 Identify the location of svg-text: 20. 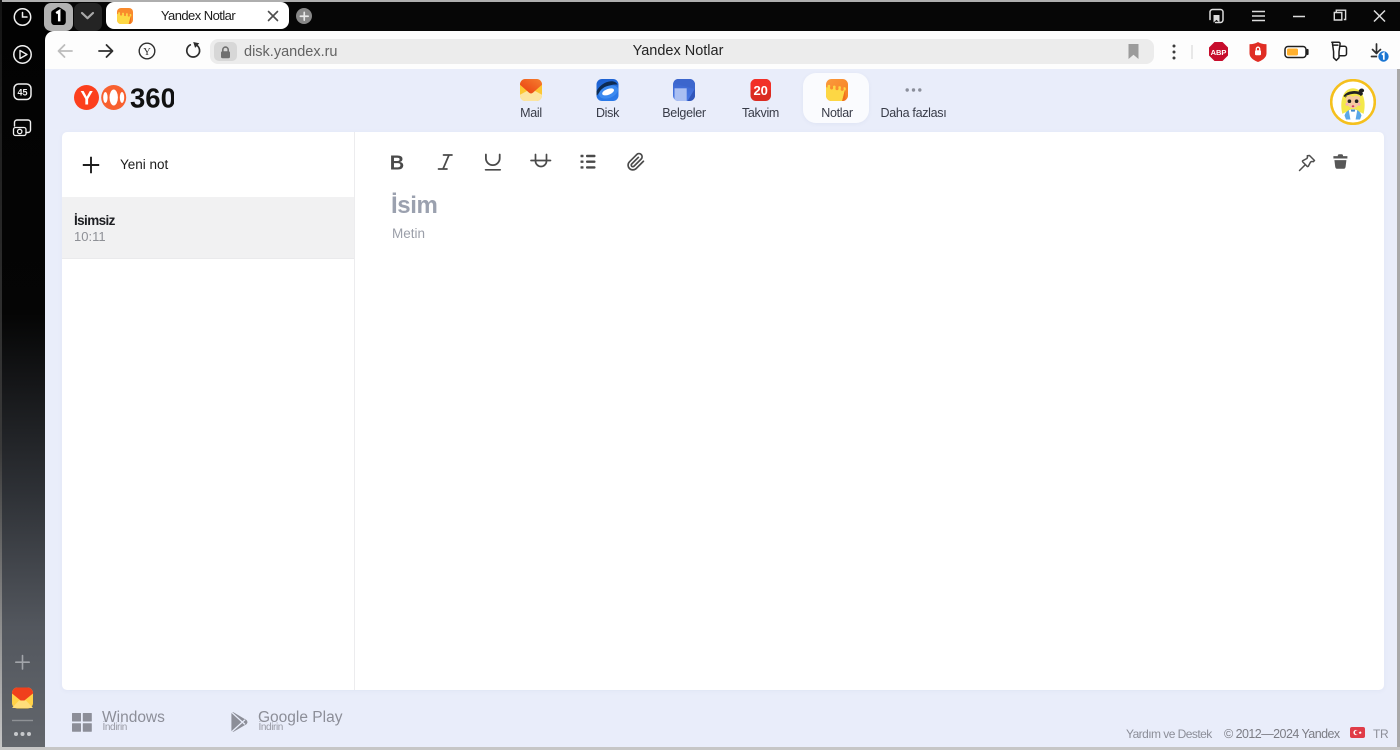
(760, 90).